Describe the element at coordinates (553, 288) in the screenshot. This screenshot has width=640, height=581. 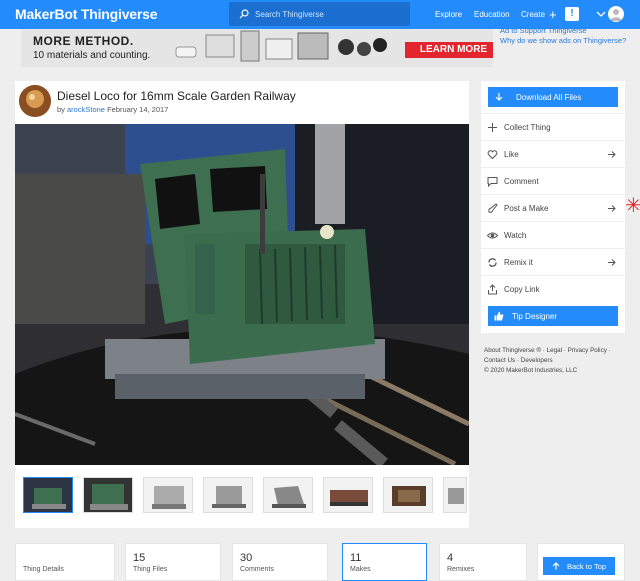
I see `copy-link-action: Copy Link` at that location.